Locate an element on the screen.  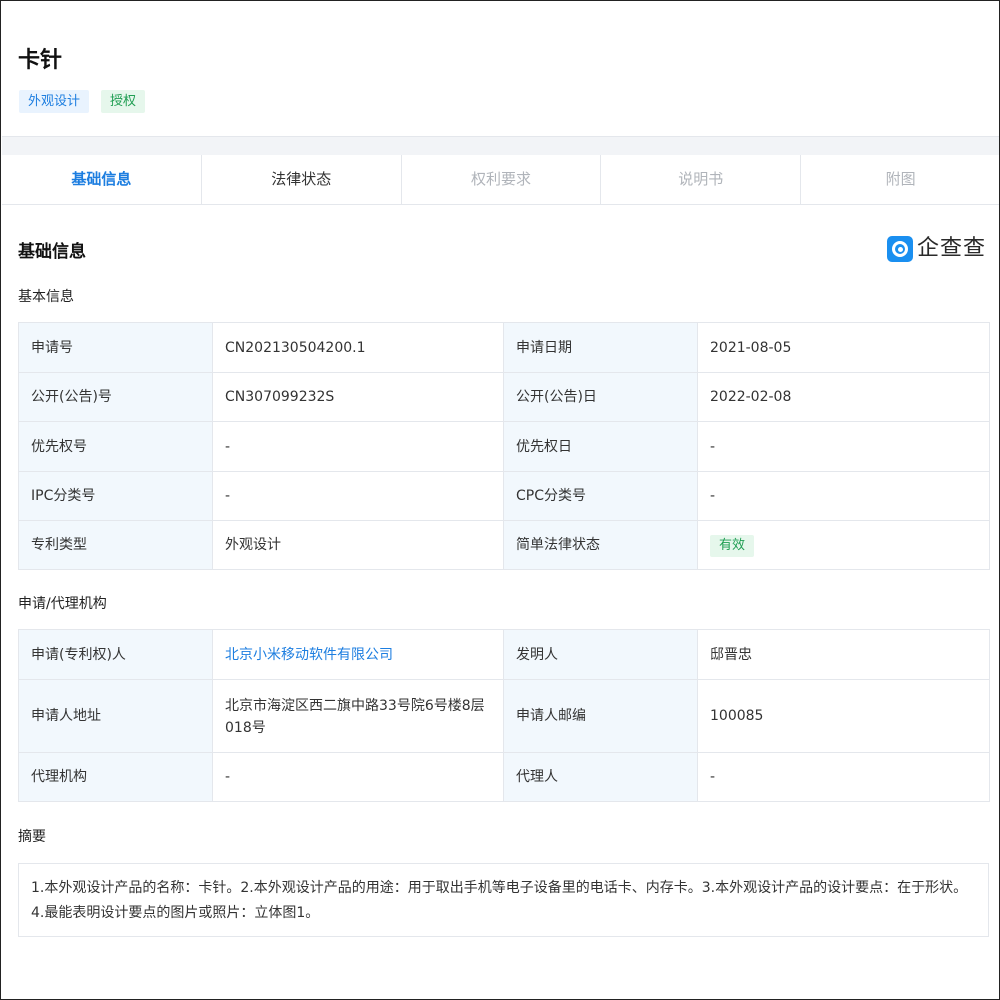
value-priority-number: - is located at coordinates (358, 446).